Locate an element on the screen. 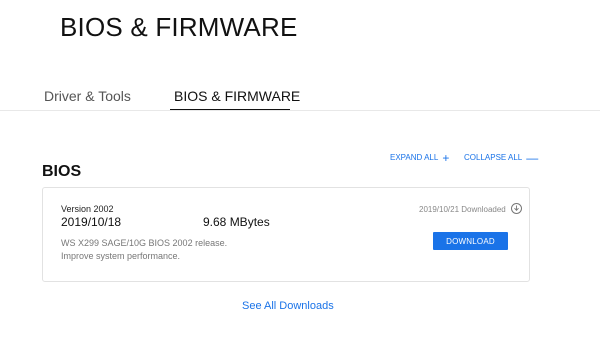 The image size is (600, 337). expand-all-label: EXPAND ALL is located at coordinates (414, 157).